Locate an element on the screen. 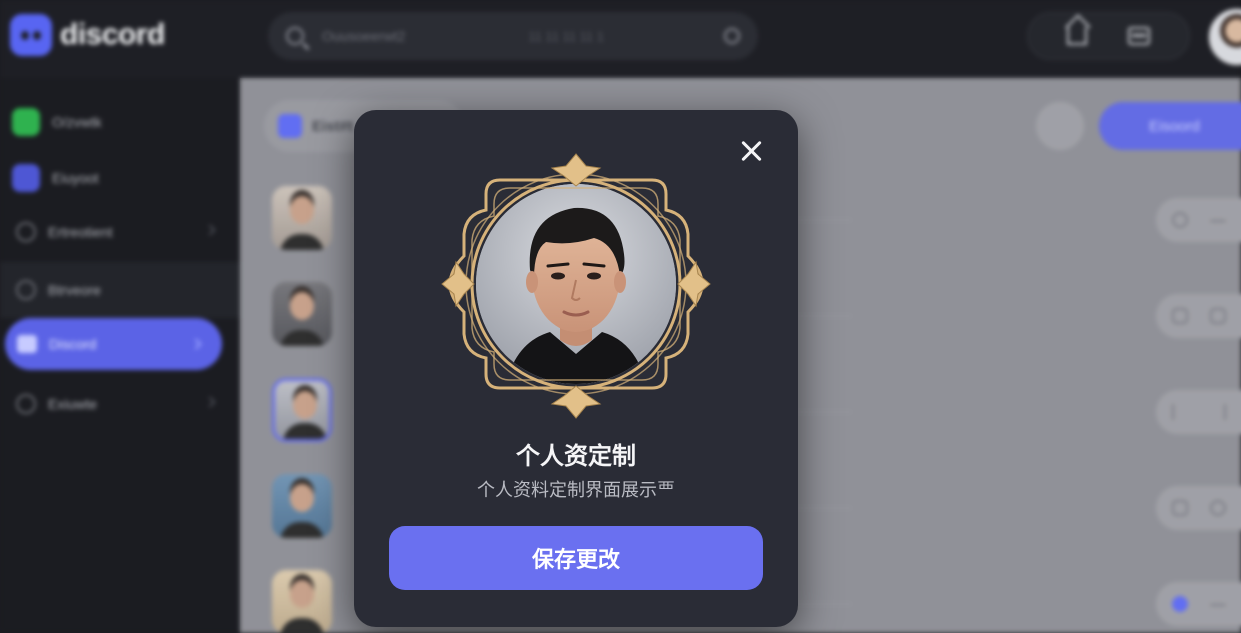  sidebar-item-label: Btrveore is located at coordinates (74, 290).